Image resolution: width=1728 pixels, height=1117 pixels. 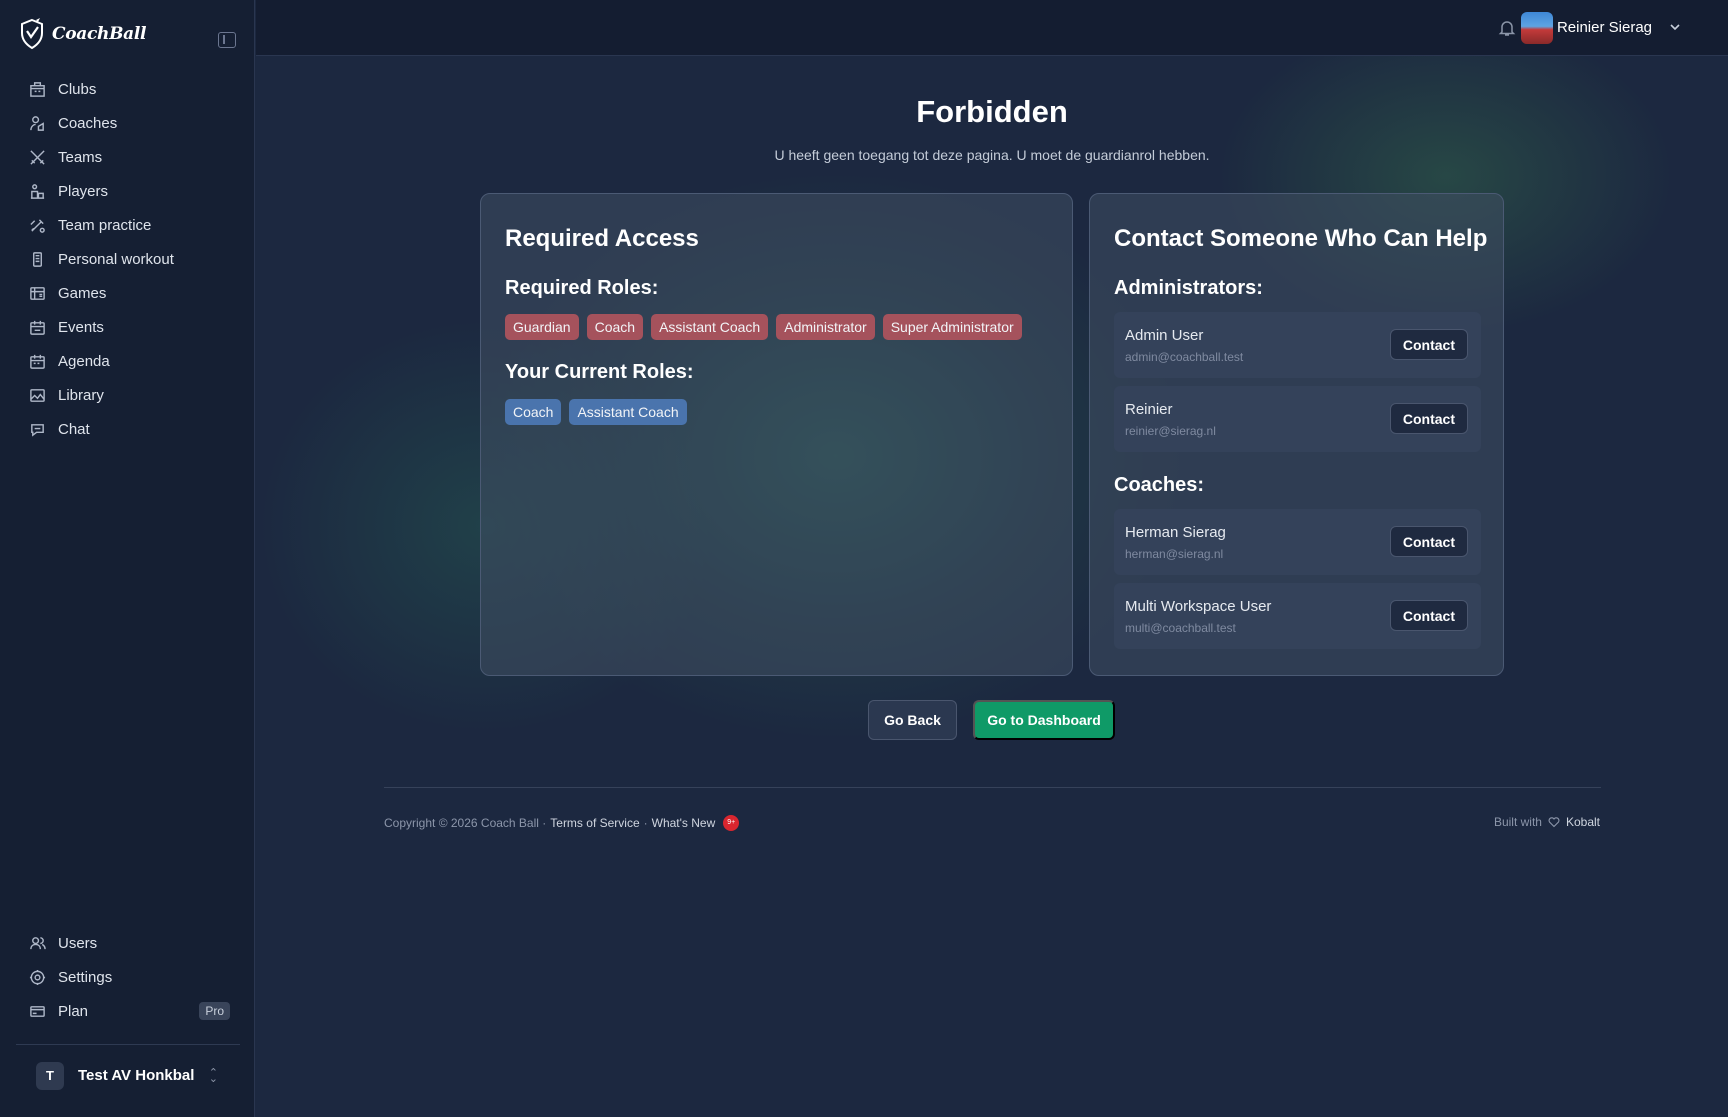 I want to click on contact-name: Herman Sierag, so click(x=1175, y=532).